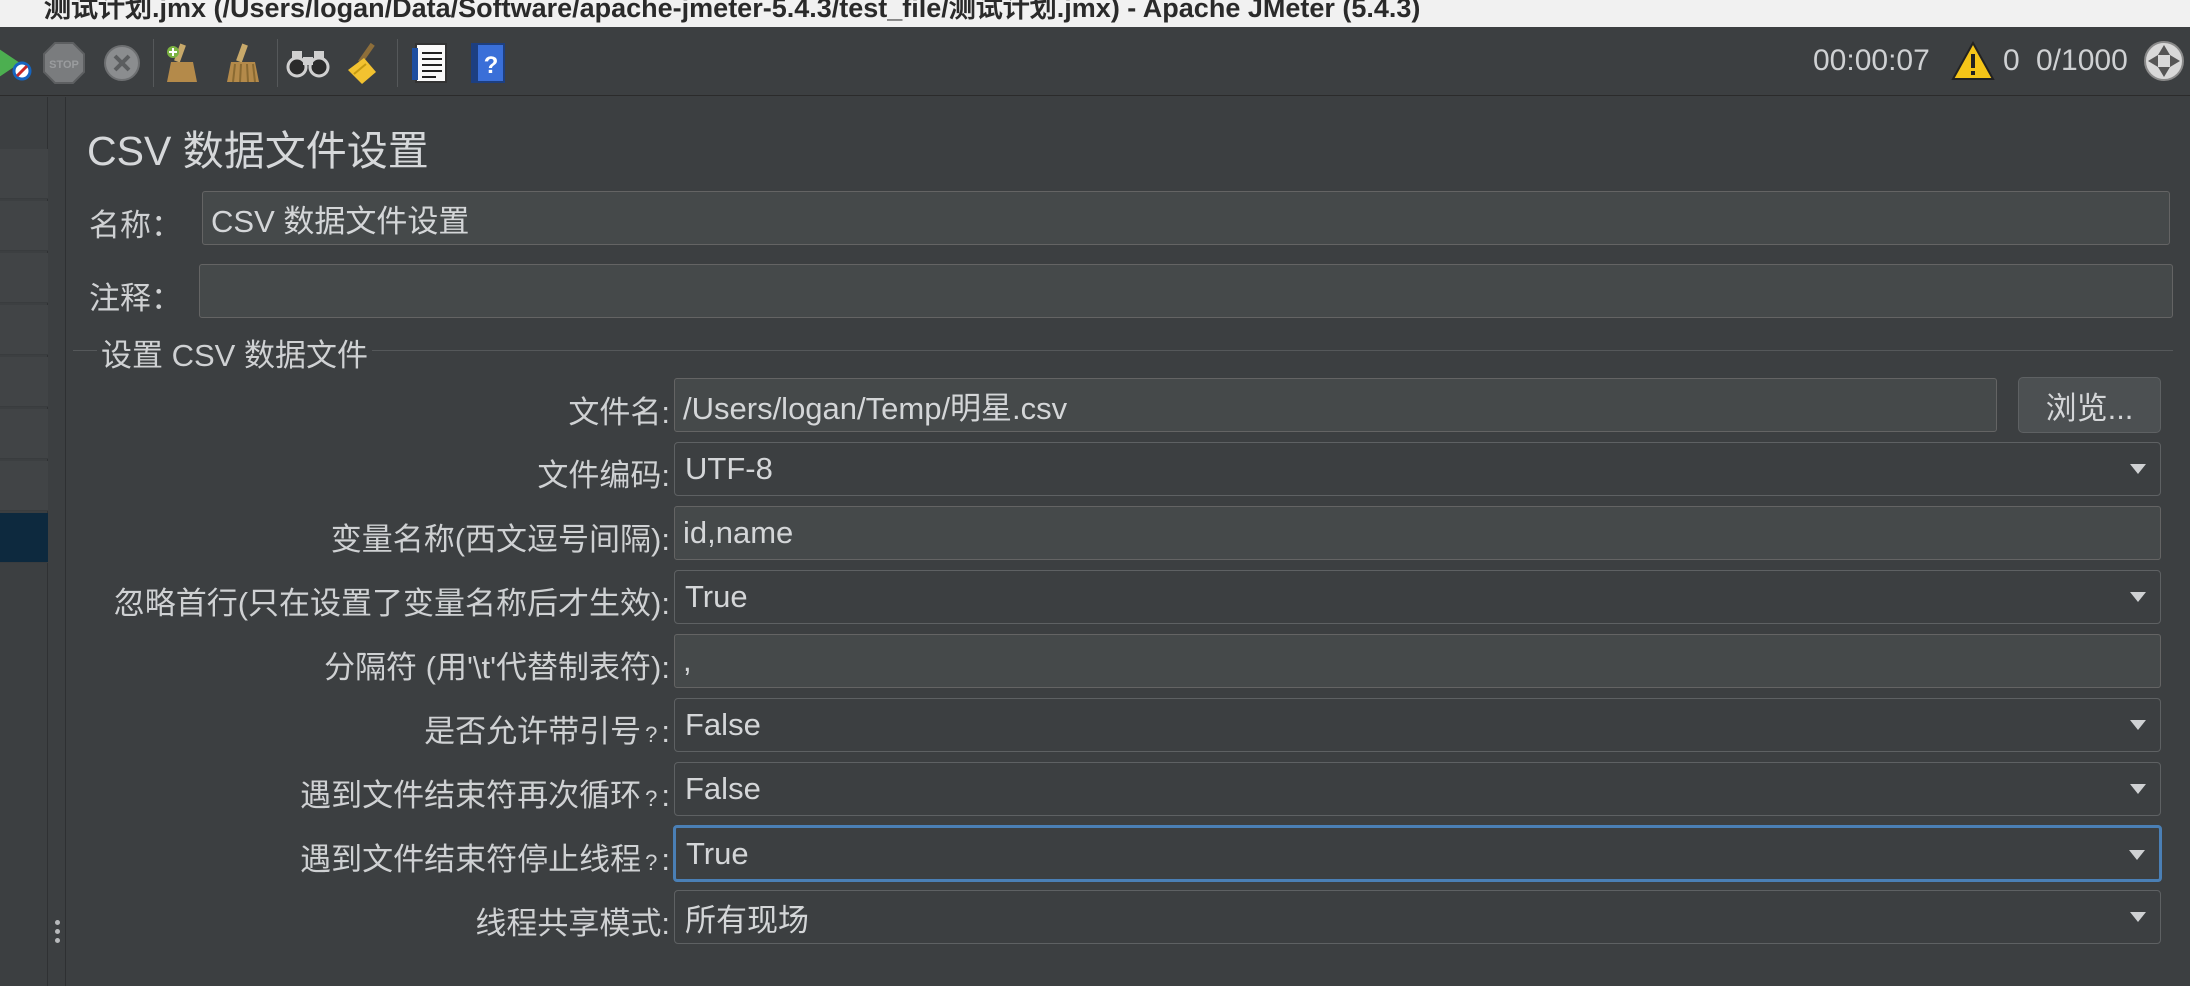  Describe the element at coordinates (135, 225) in the screenshot. I see `name-label: 名称：` at that location.